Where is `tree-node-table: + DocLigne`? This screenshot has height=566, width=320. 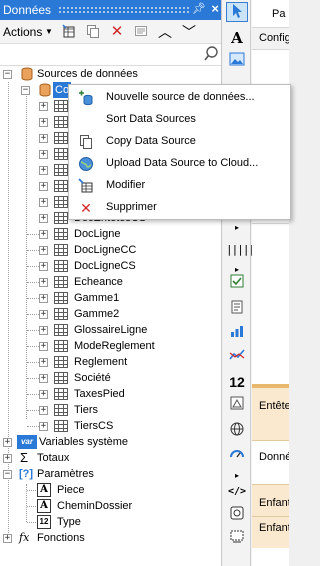
tree-node-table: + DocLigne is located at coordinates (119, 234).